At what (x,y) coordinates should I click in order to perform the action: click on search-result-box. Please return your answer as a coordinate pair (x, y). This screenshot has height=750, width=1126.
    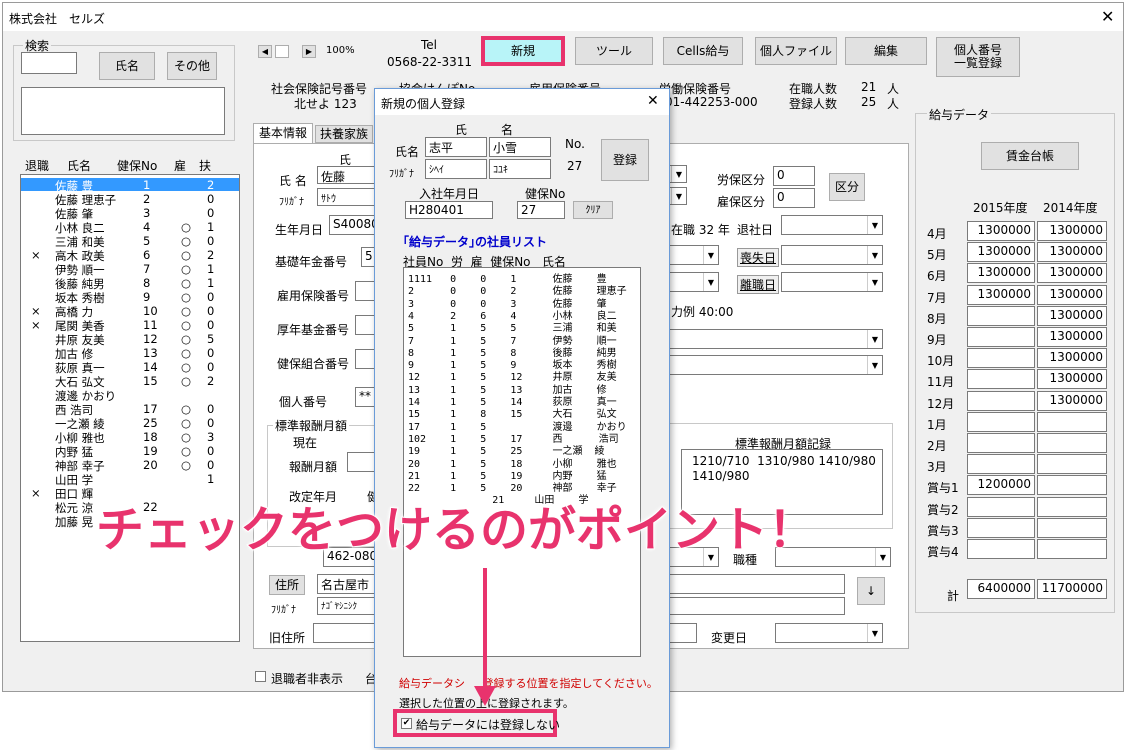
    Looking at the image, I should click on (123, 111).